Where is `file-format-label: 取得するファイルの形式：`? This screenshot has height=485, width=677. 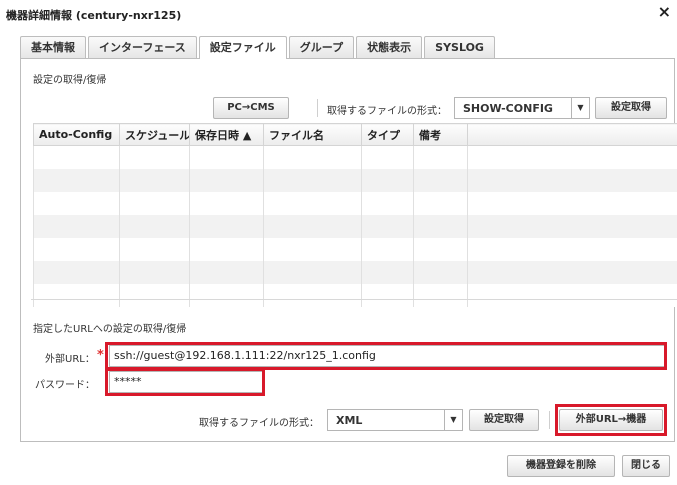
file-format-label: 取得するファイルの形式： is located at coordinates (387, 111).